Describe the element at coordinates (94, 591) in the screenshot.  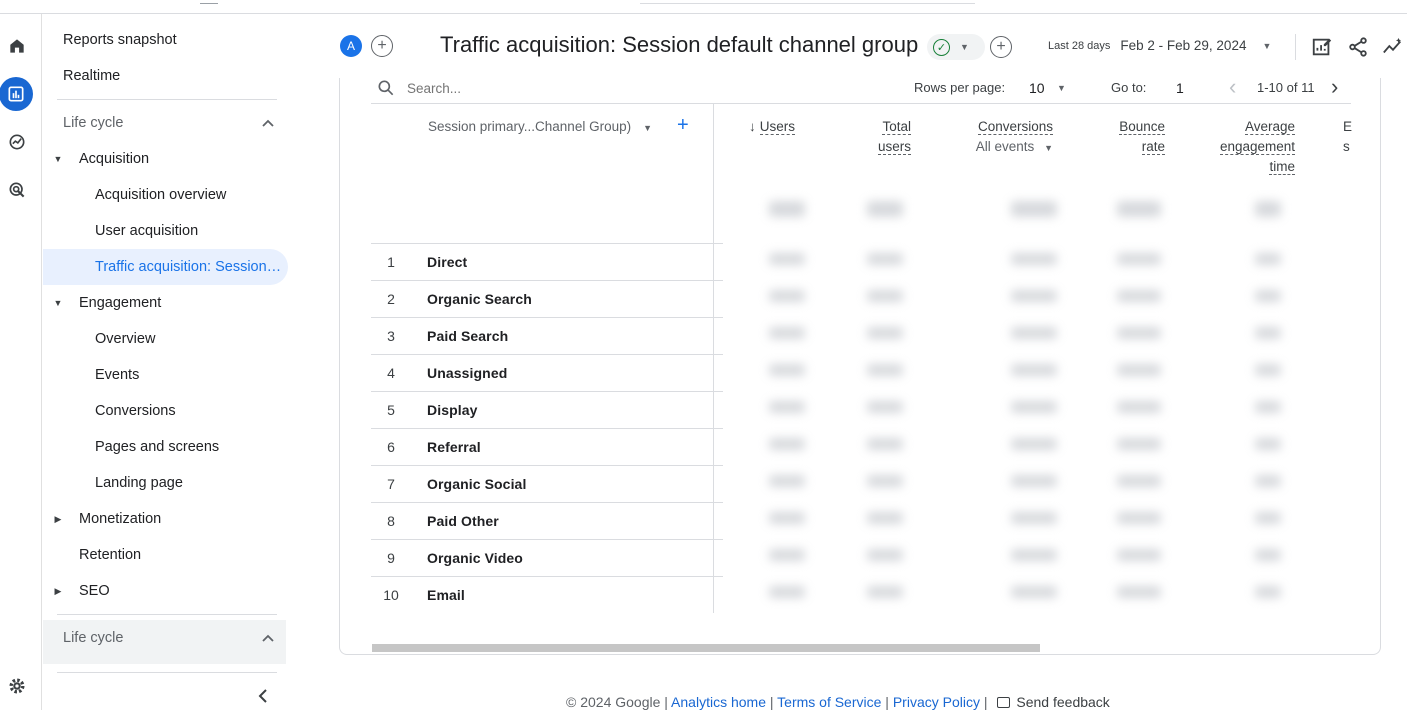
I see `nav-seo: SEO` at that location.